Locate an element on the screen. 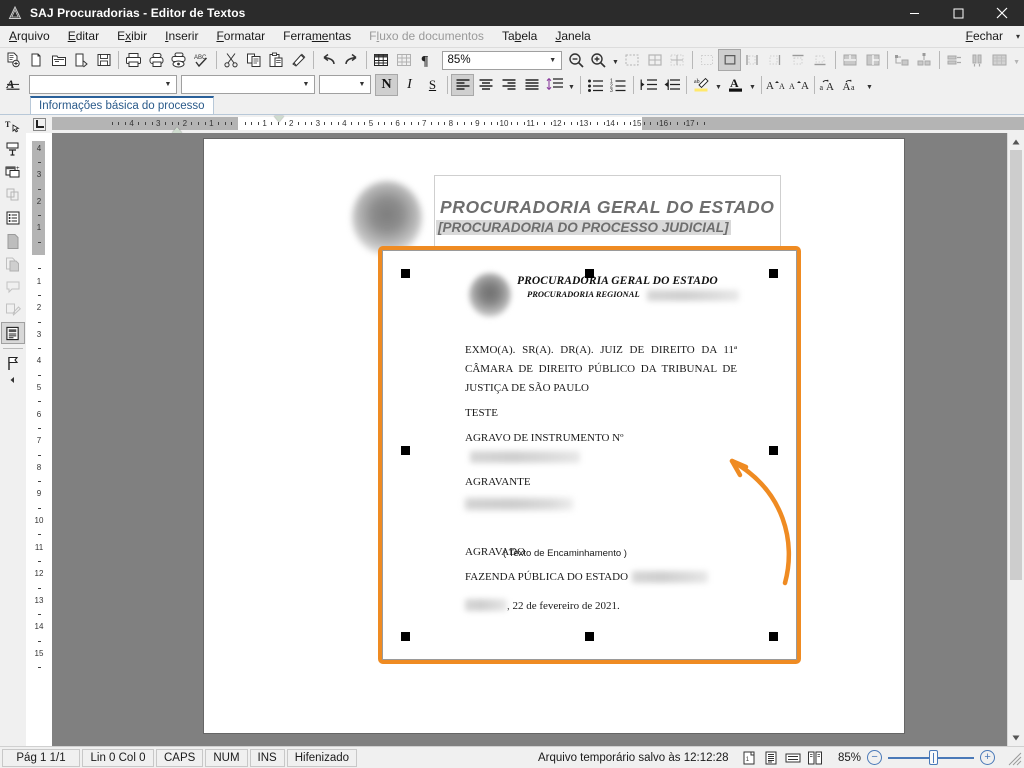 The image size is (1024, 768). font-color-icon: A is located at coordinates (735, 85).